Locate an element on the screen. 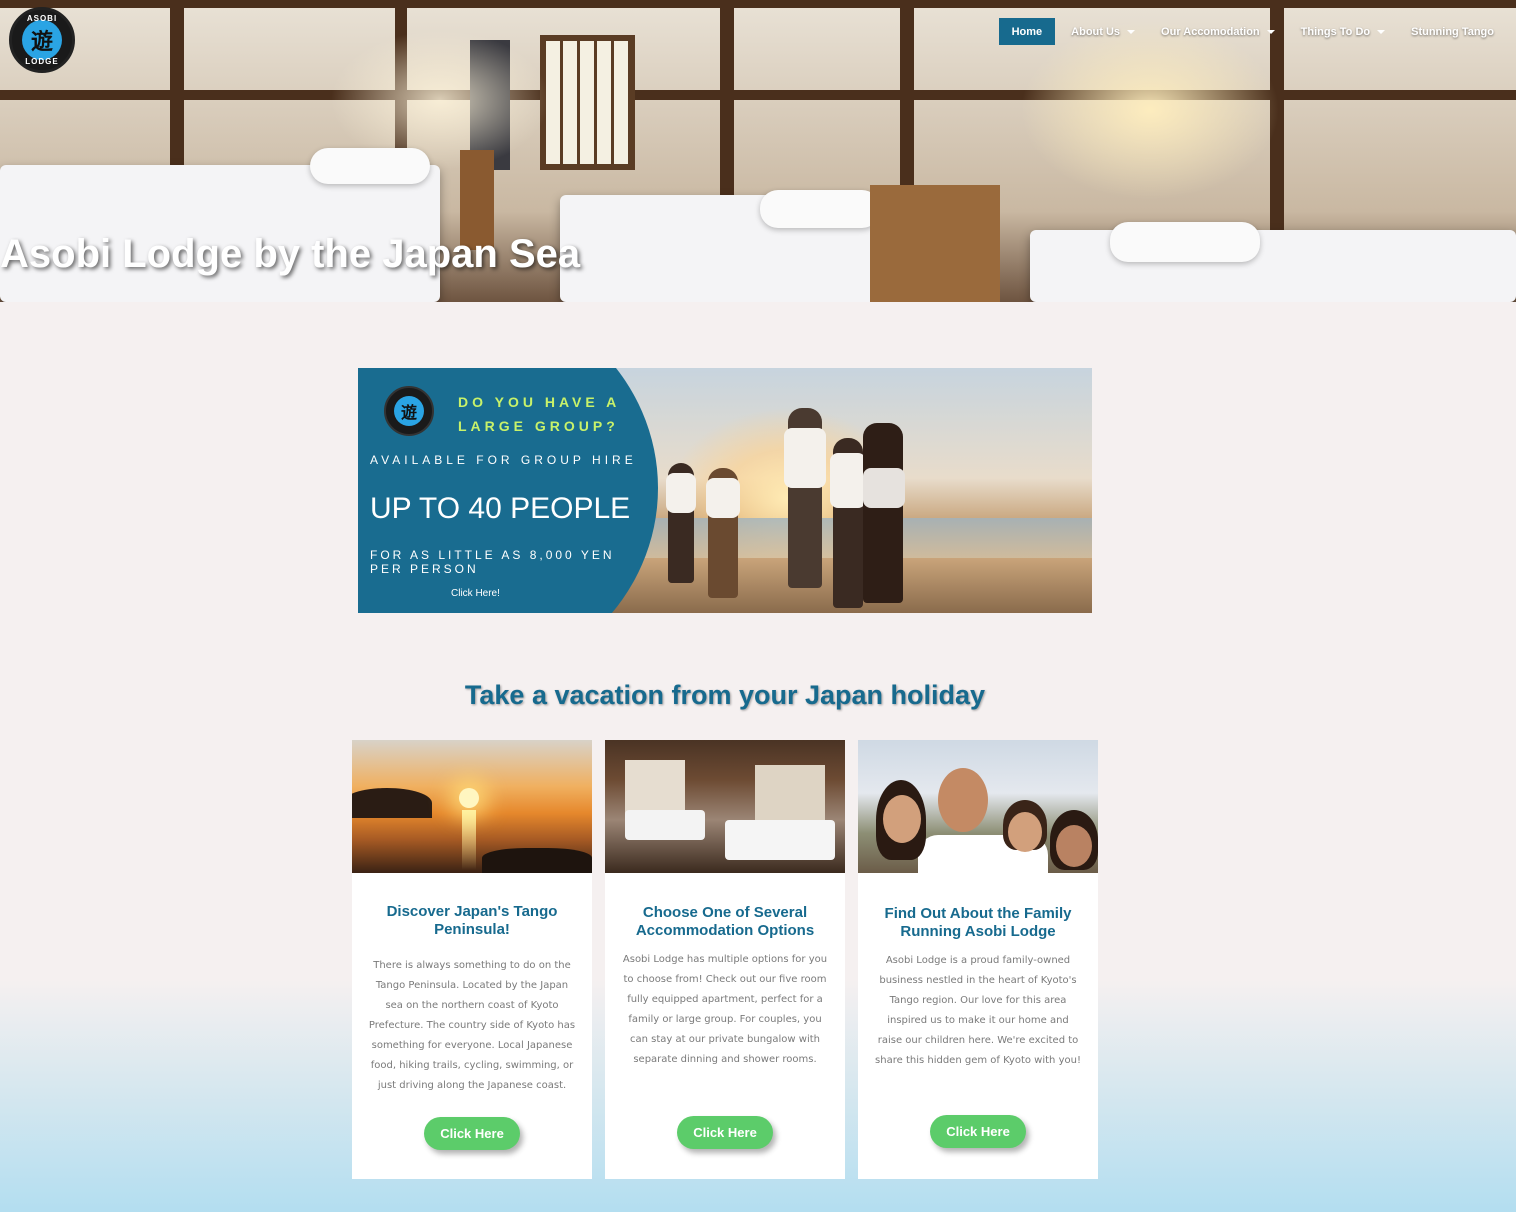 This screenshot has width=1516, height=1212. logo-text-top: ASOBI is located at coordinates (42, 18).